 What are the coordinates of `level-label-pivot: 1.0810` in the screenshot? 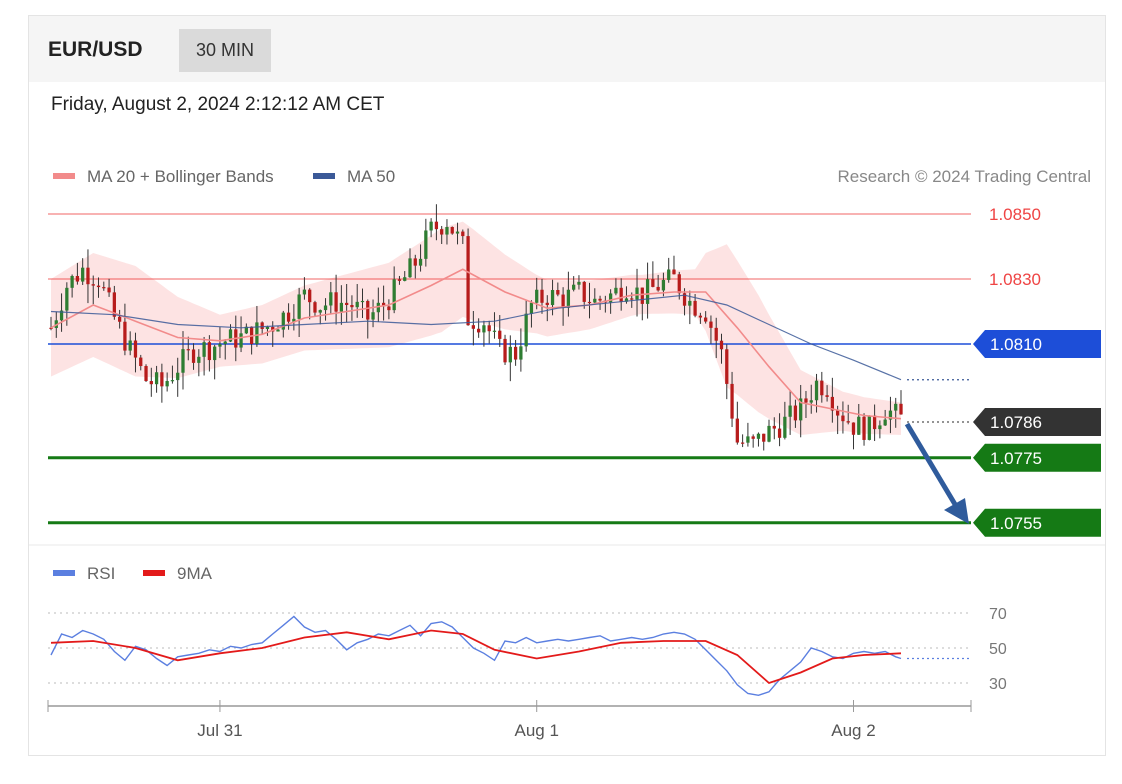 It's located at (1016, 344).